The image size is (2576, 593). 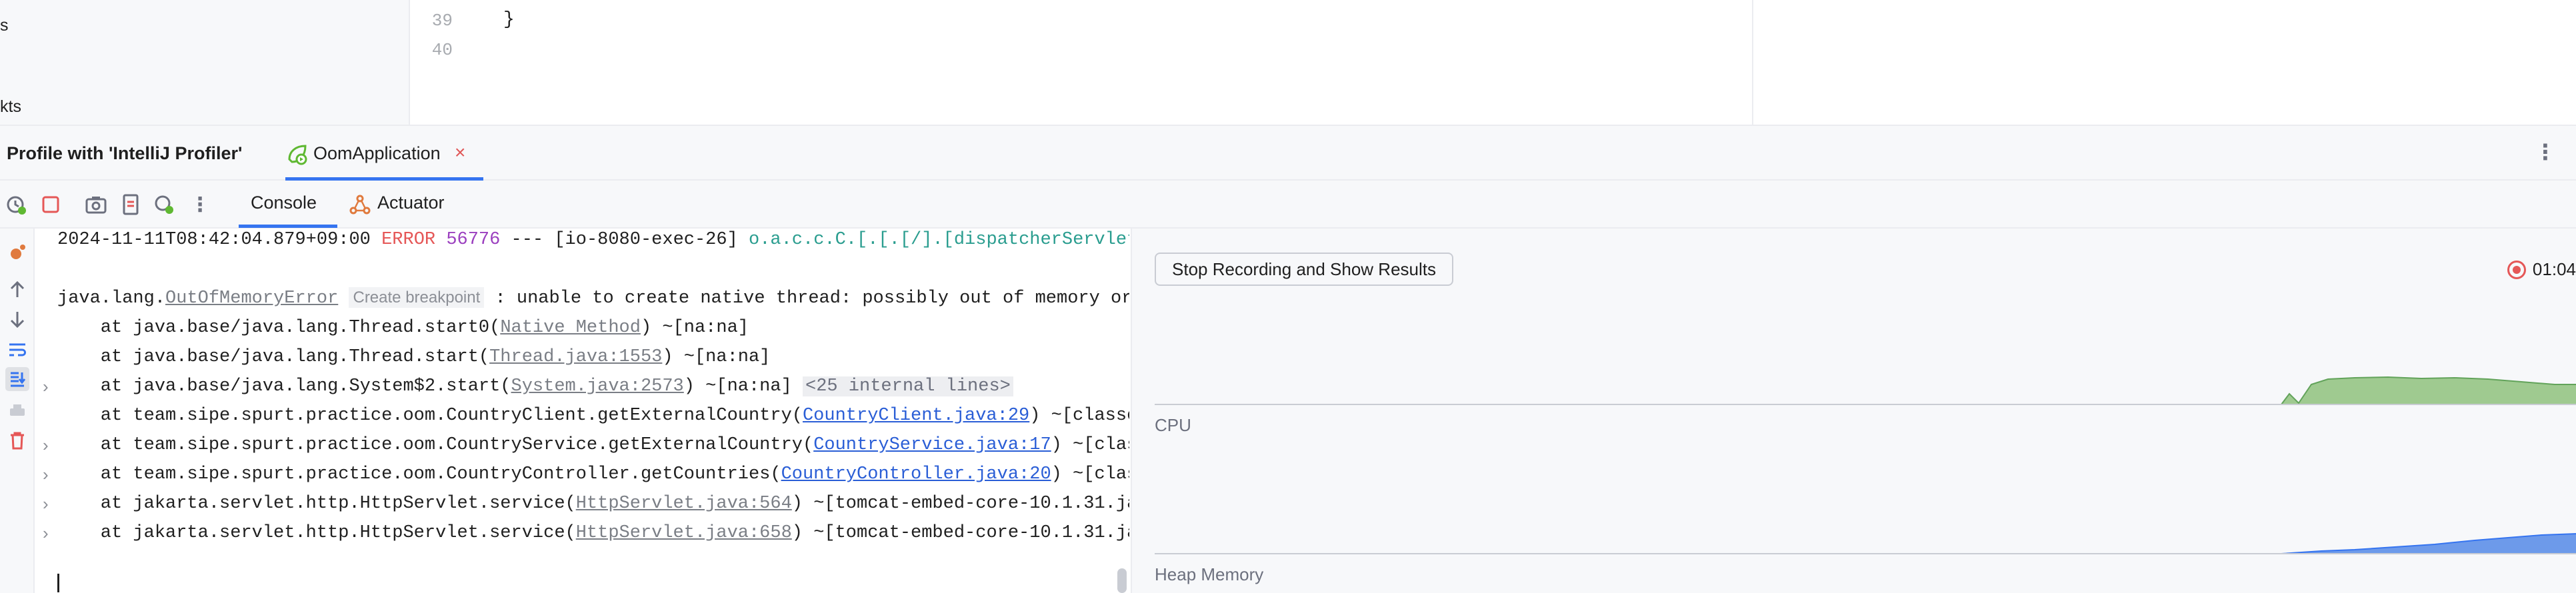 What do you see at coordinates (939, 240) in the screenshot?
I see `log-logger: o.a.c.c.C.[.[.[/].[dispatcherServlet]` at bounding box center [939, 240].